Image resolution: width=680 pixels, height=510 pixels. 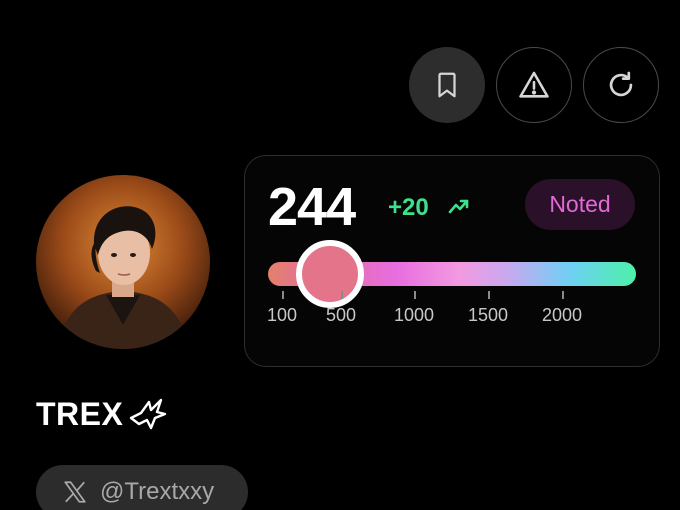 I want to click on x-handle-link: @Trextxxy, so click(x=142, y=487).